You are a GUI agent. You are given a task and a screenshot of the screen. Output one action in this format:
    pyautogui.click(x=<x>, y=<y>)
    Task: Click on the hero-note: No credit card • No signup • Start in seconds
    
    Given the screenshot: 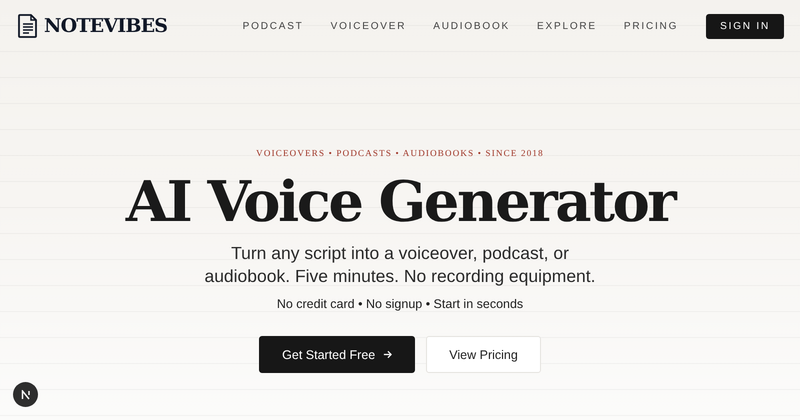 What is the action you would take?
    pyautogui.click(x=400, y=304)
    